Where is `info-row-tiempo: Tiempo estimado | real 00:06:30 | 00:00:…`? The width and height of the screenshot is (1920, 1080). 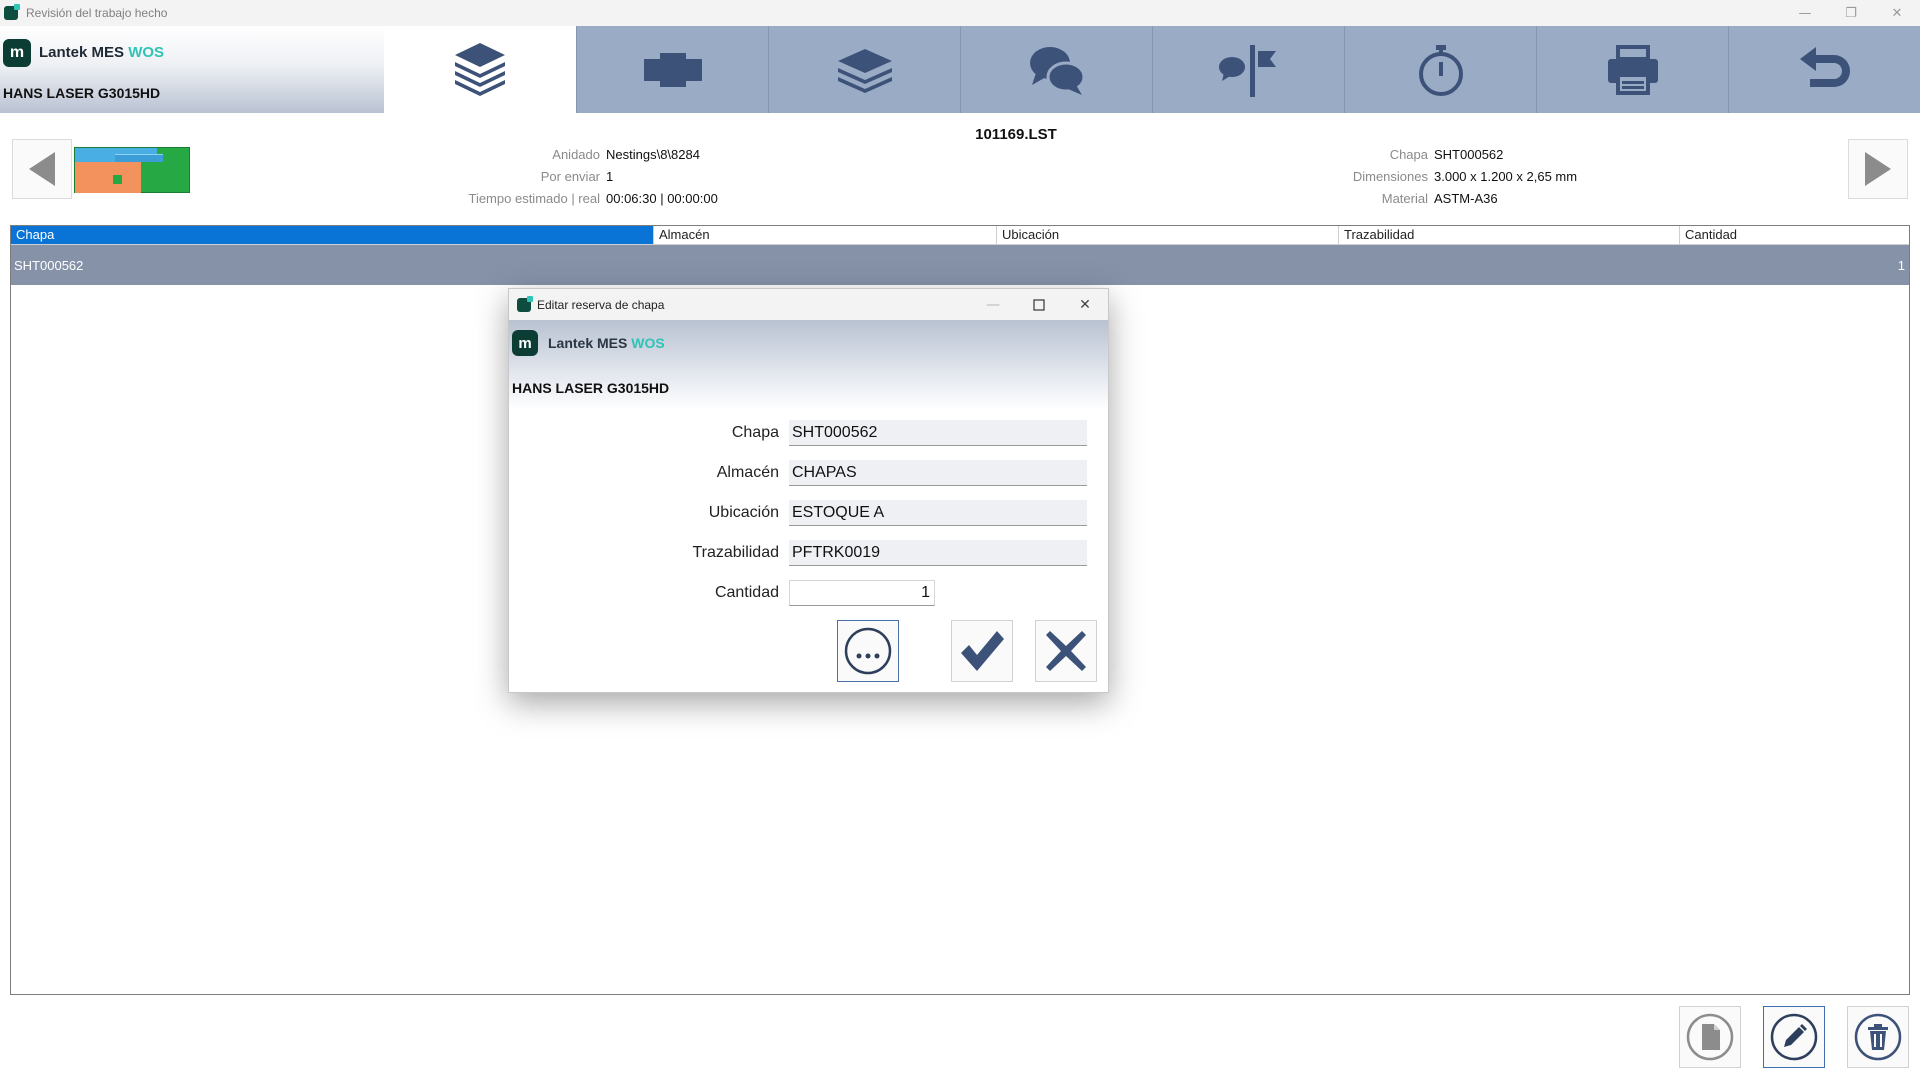 info-row-tiempo: Tiempo estimado | real 00:06:30 | 00:00:… is located at coordinates (578, 199).